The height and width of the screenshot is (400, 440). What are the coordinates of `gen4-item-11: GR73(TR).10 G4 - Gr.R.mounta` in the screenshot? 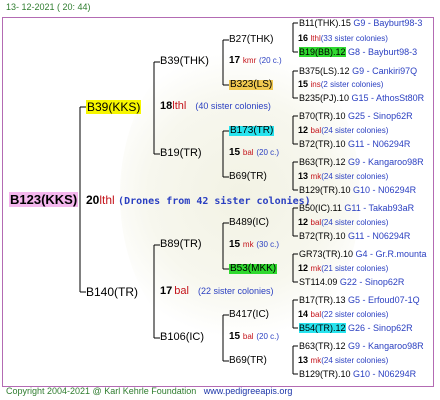 It's located at (363, 254).